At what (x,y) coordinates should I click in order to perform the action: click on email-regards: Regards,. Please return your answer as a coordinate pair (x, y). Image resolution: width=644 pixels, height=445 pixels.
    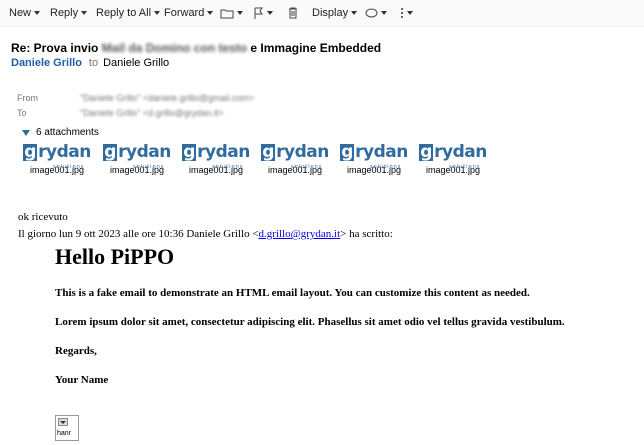
    Looking at the image, I should click on (76, 351).